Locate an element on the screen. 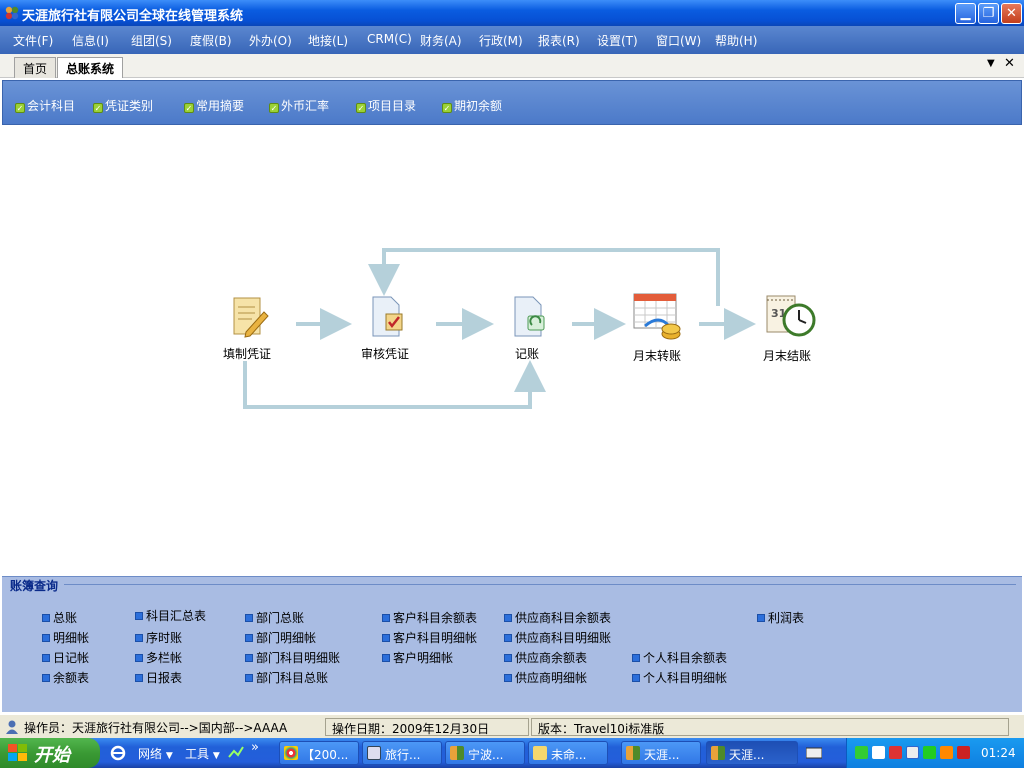 The width and height of the screenshot is (1024, 768). ie-icon is located at coordinates (118, 754).